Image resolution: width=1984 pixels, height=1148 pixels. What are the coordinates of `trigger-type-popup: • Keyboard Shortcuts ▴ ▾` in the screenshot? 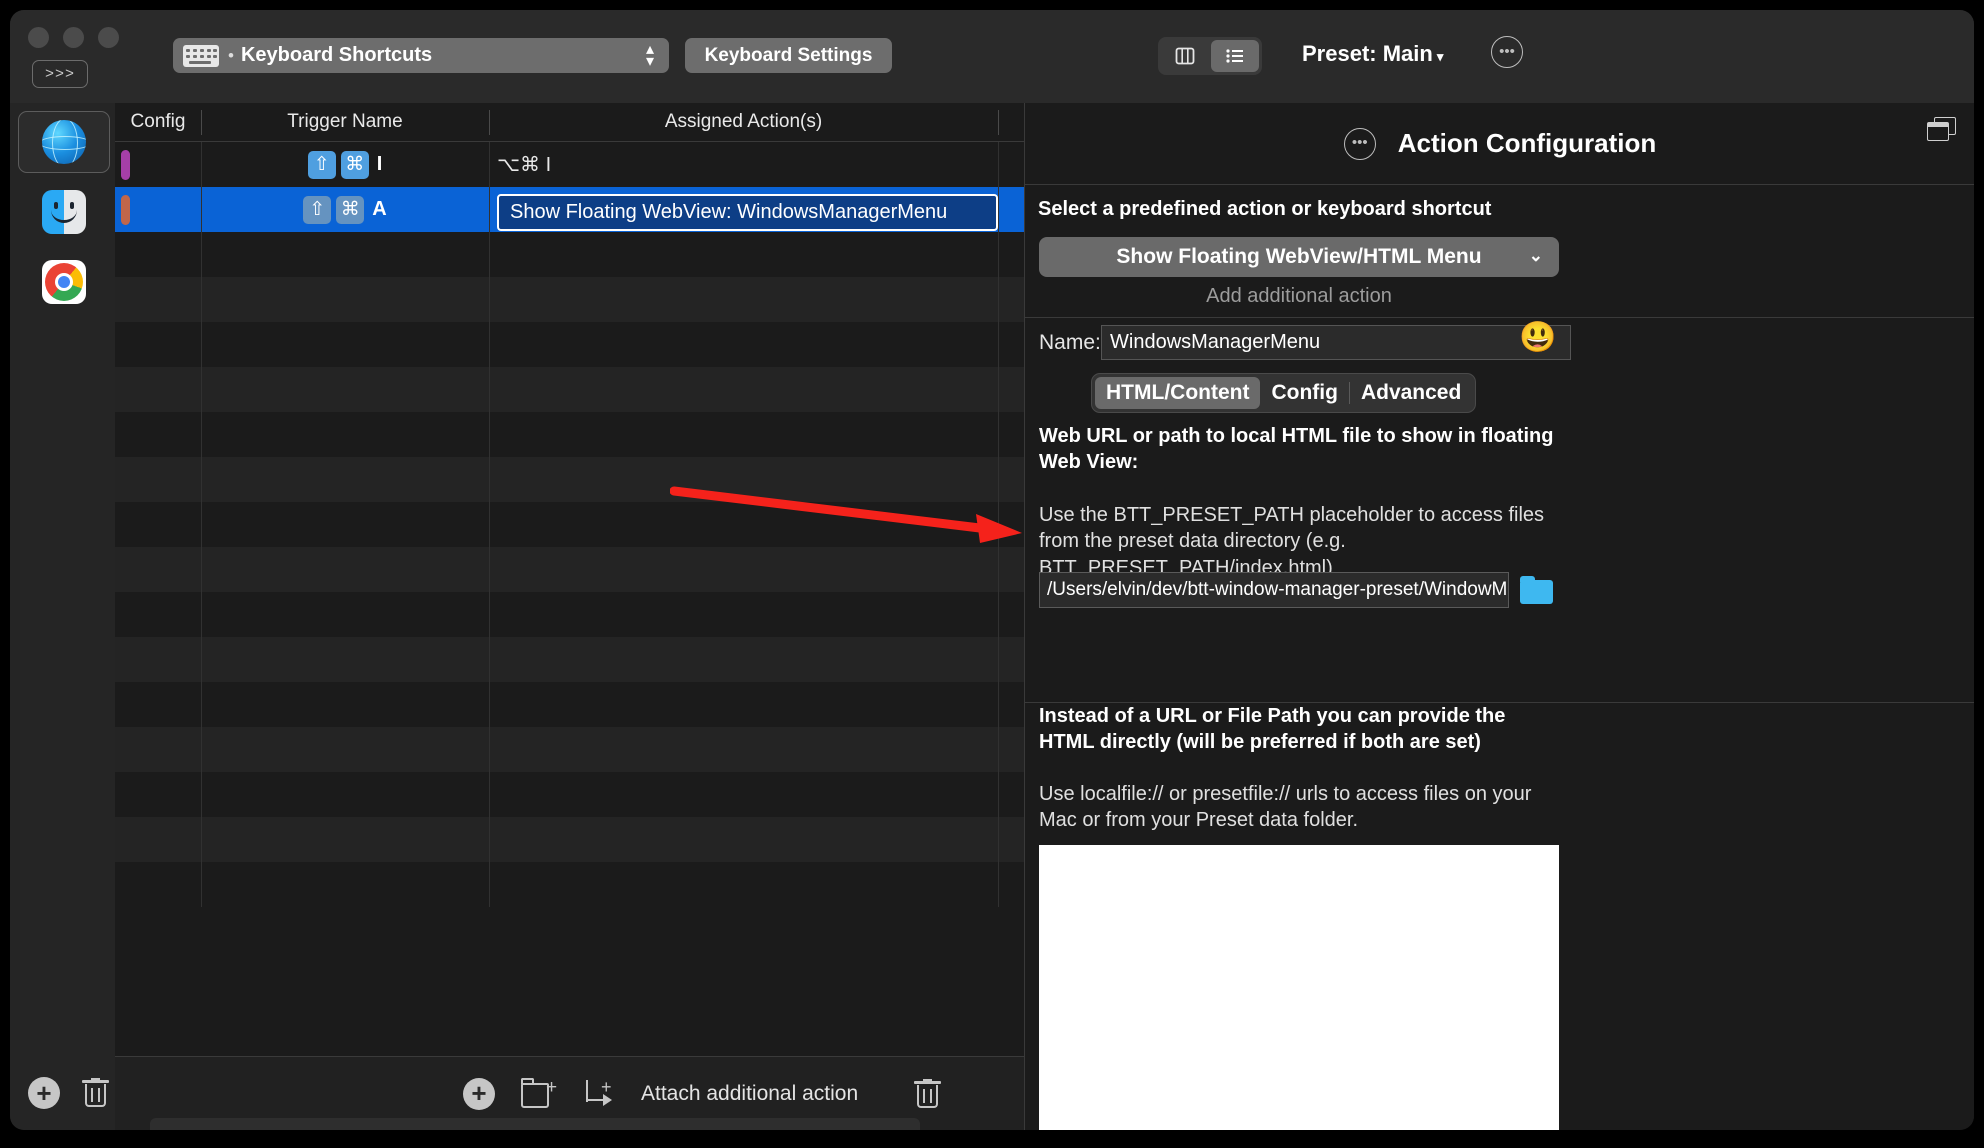 It's located at (421, 55).